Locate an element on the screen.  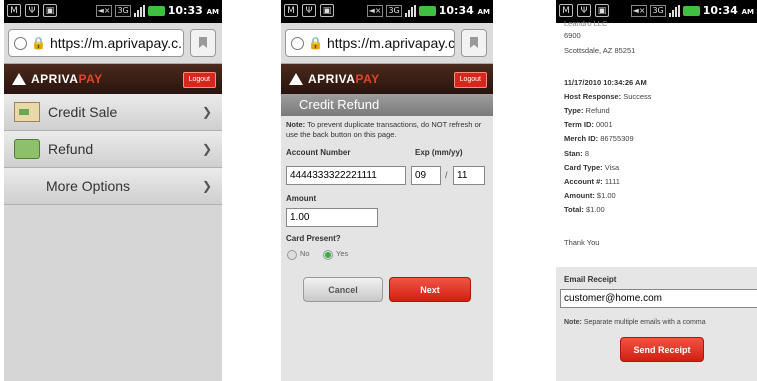
page-title: Credit Refund is located at coordinates (387, 105).